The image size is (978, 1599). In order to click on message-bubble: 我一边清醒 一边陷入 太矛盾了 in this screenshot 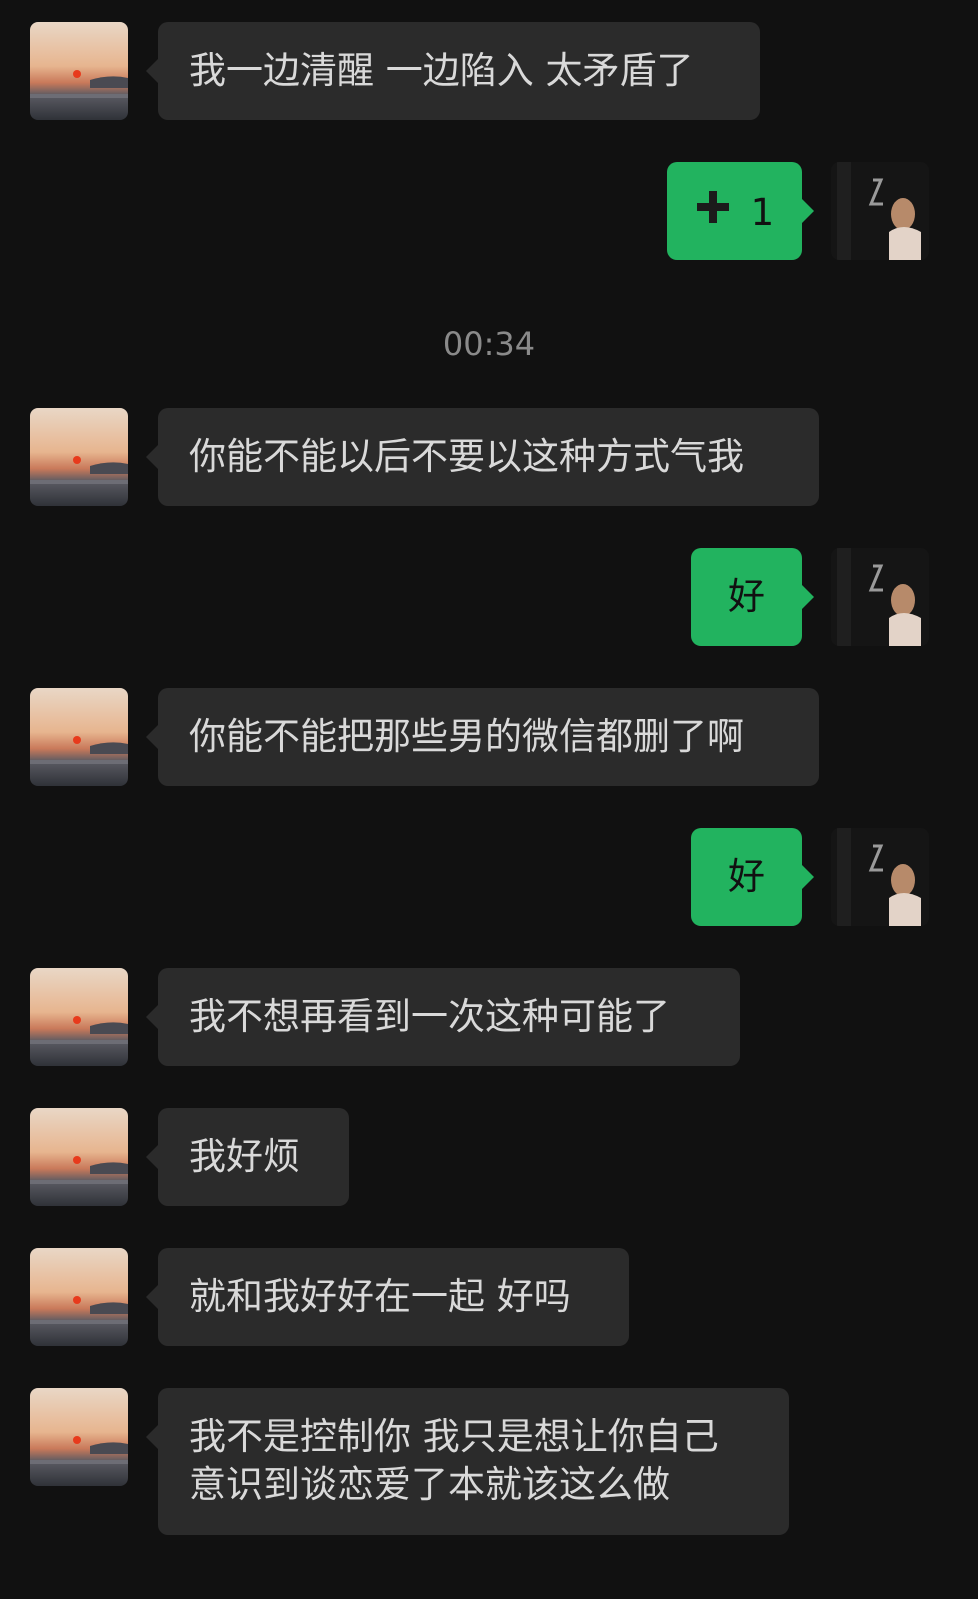, I will do `click(453, 71)`.